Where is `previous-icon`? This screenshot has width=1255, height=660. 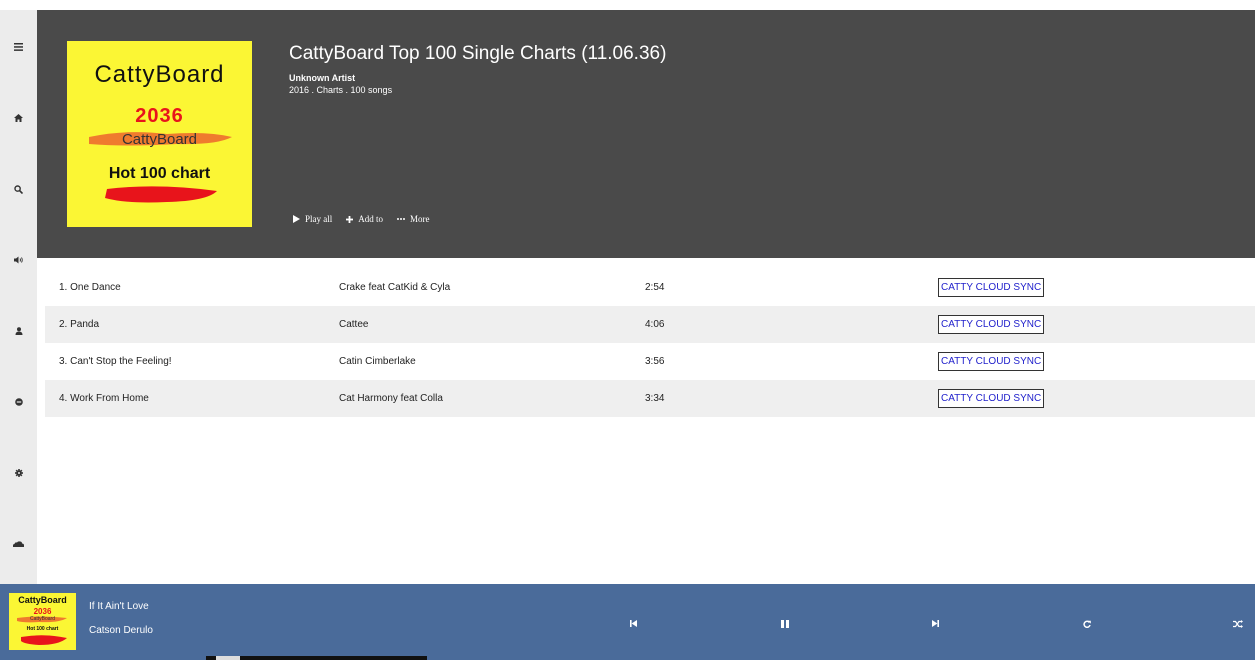 previous-icon is located at coordinates (633, 623).